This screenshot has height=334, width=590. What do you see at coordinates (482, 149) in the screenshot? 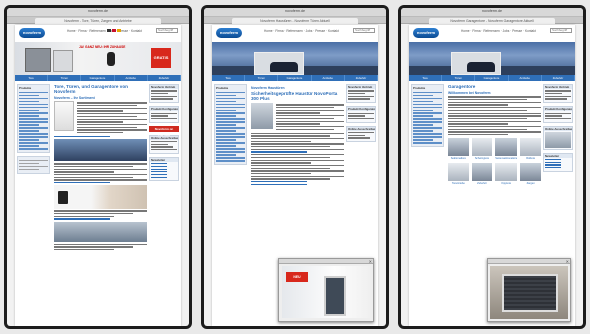
I see `product-tile: Schwingtore` at bounding box center [482, 149].